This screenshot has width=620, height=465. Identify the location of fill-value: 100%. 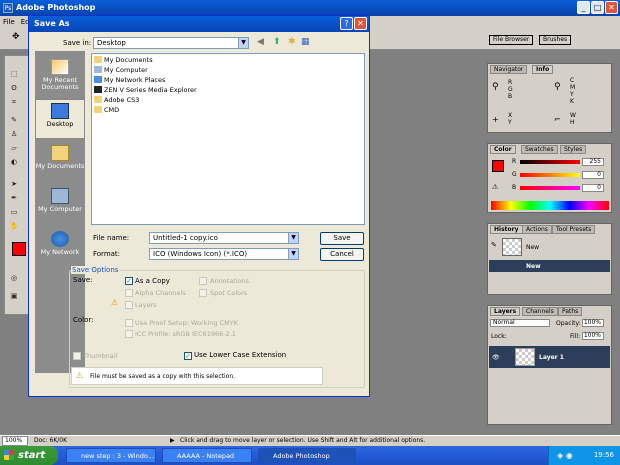
(593, 336).